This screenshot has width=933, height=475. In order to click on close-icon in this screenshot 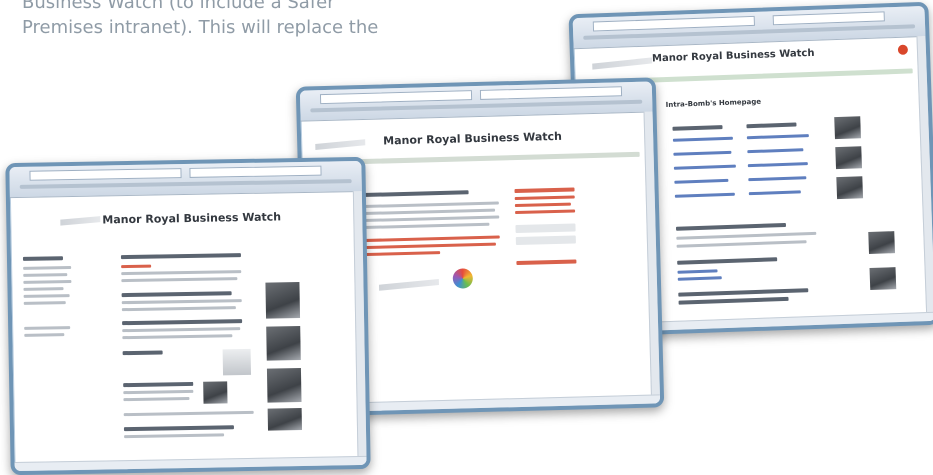, I will do `click(903, 49)`.